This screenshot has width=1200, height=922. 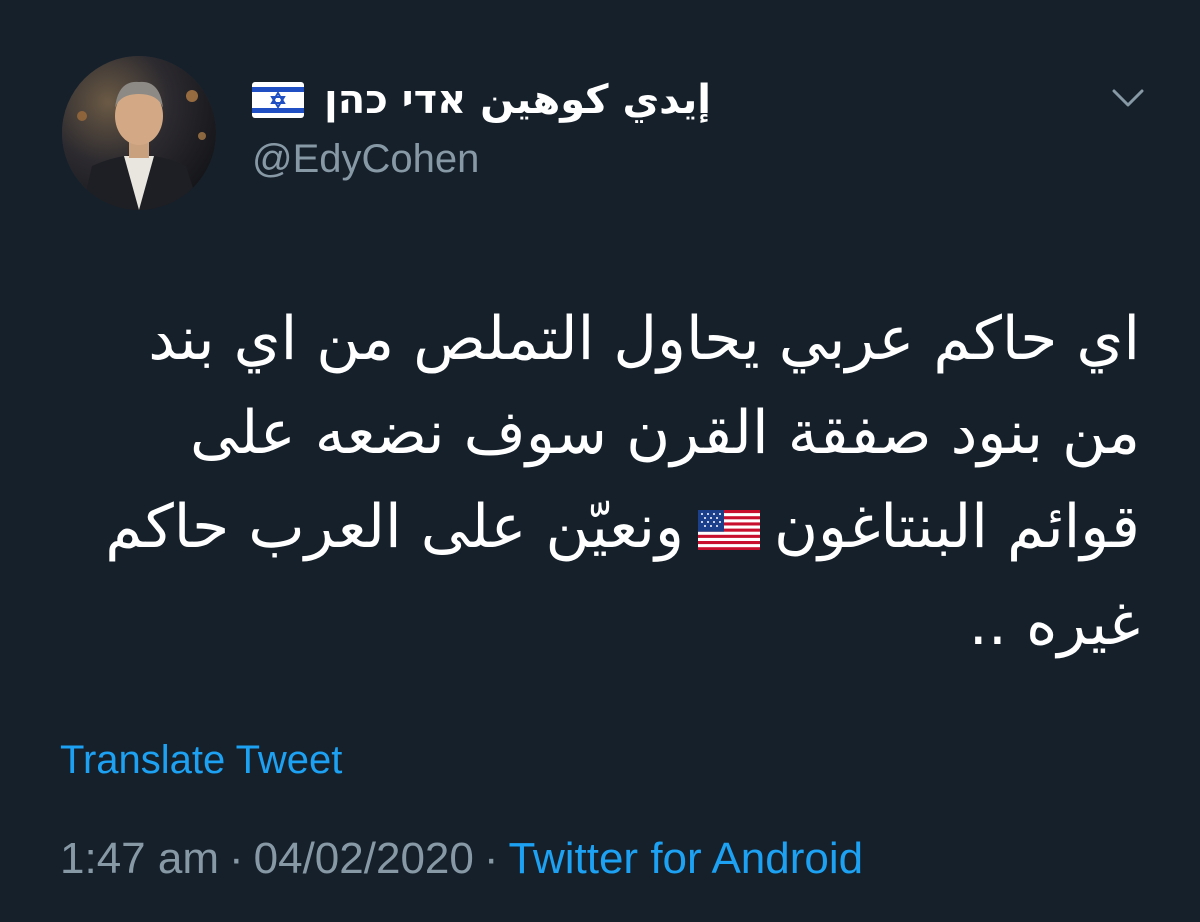 What do you see at coordinates (686, 858) in the screenshot?
I see `tweet-source-link: Twitter for Android` at bounding box center [686, 858].